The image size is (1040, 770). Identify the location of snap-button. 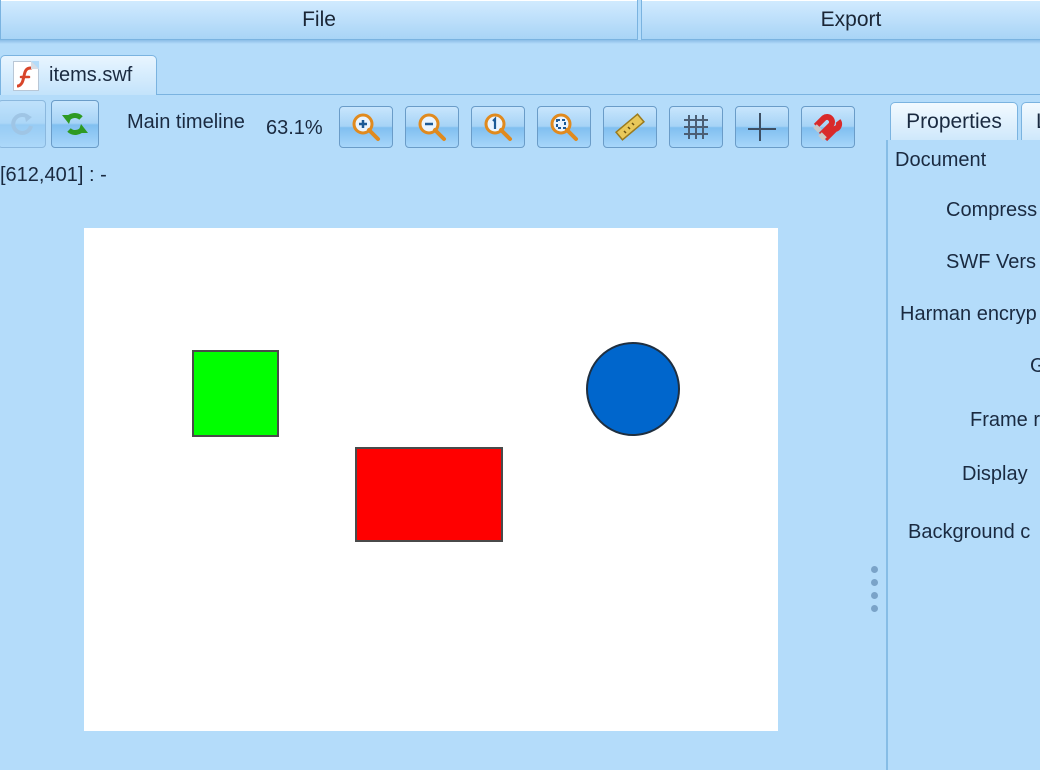
(828, 127).